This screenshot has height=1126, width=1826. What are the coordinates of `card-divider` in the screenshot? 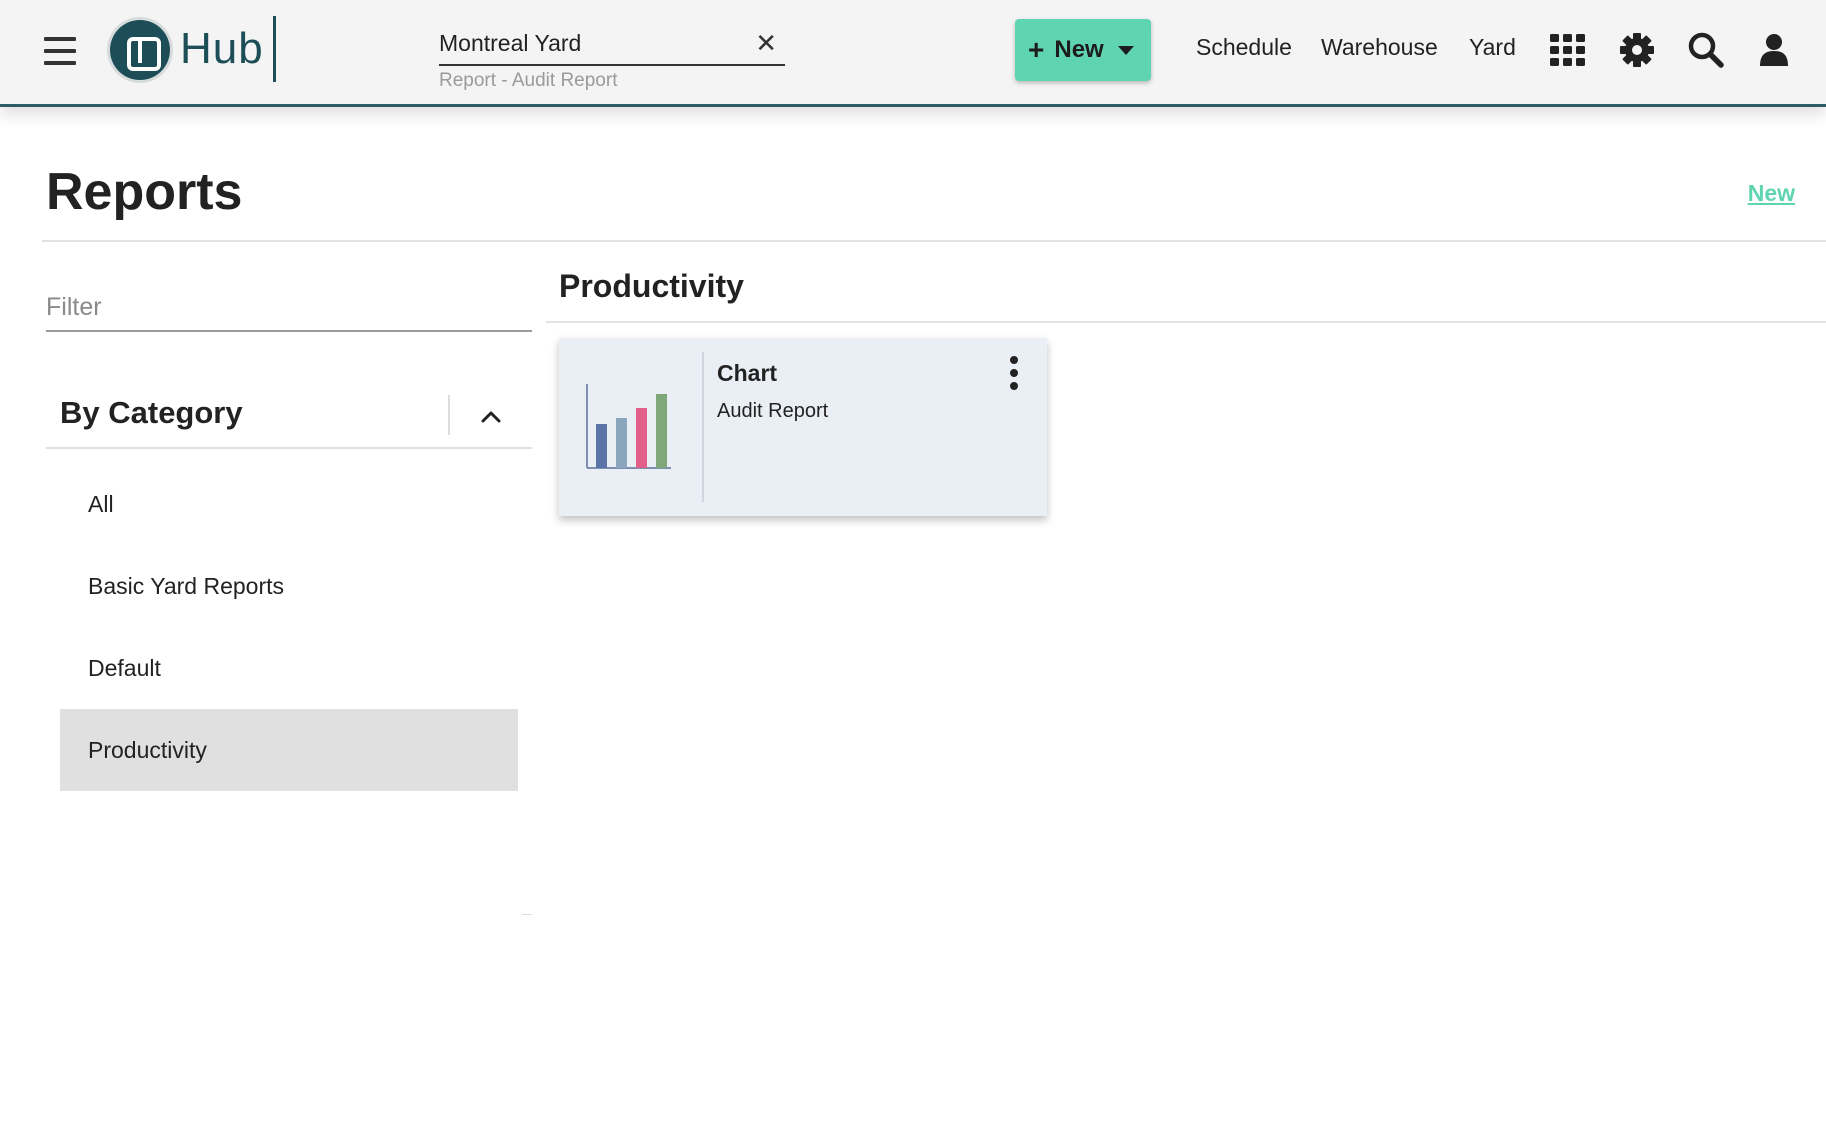 It's located at (703, 427).